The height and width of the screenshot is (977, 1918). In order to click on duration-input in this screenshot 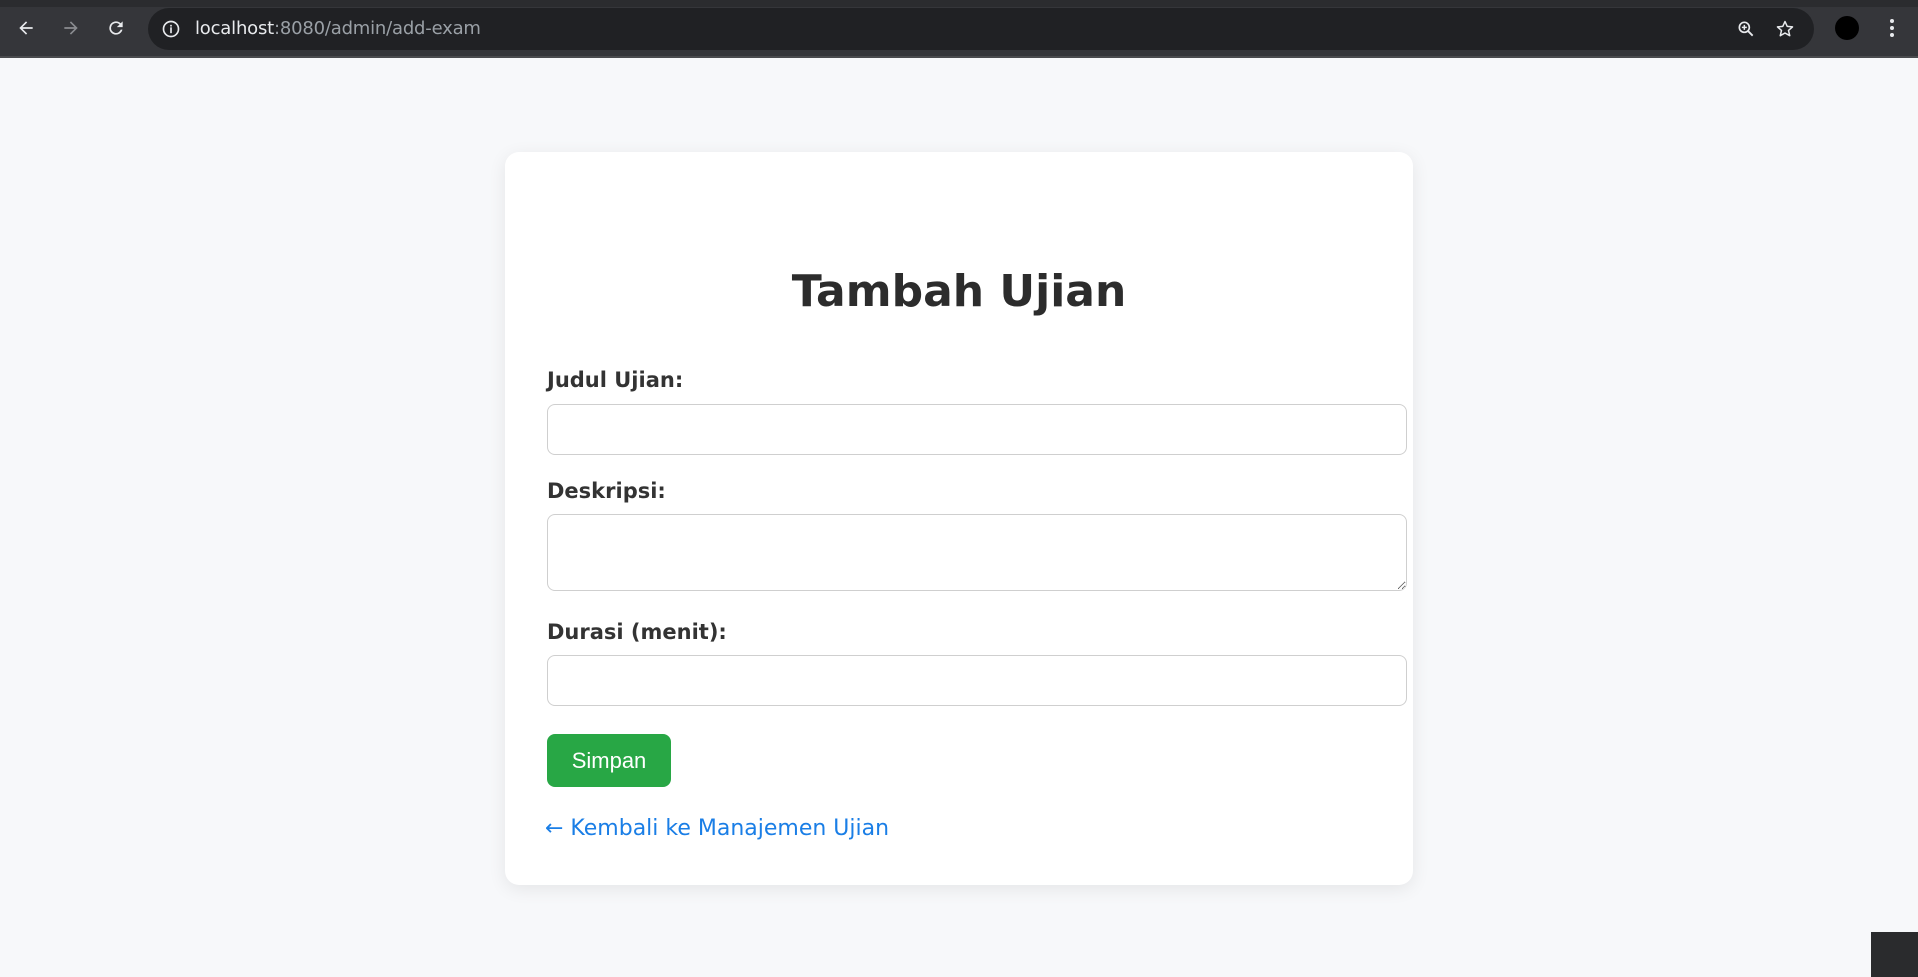, I will do `click(977, 680)`.